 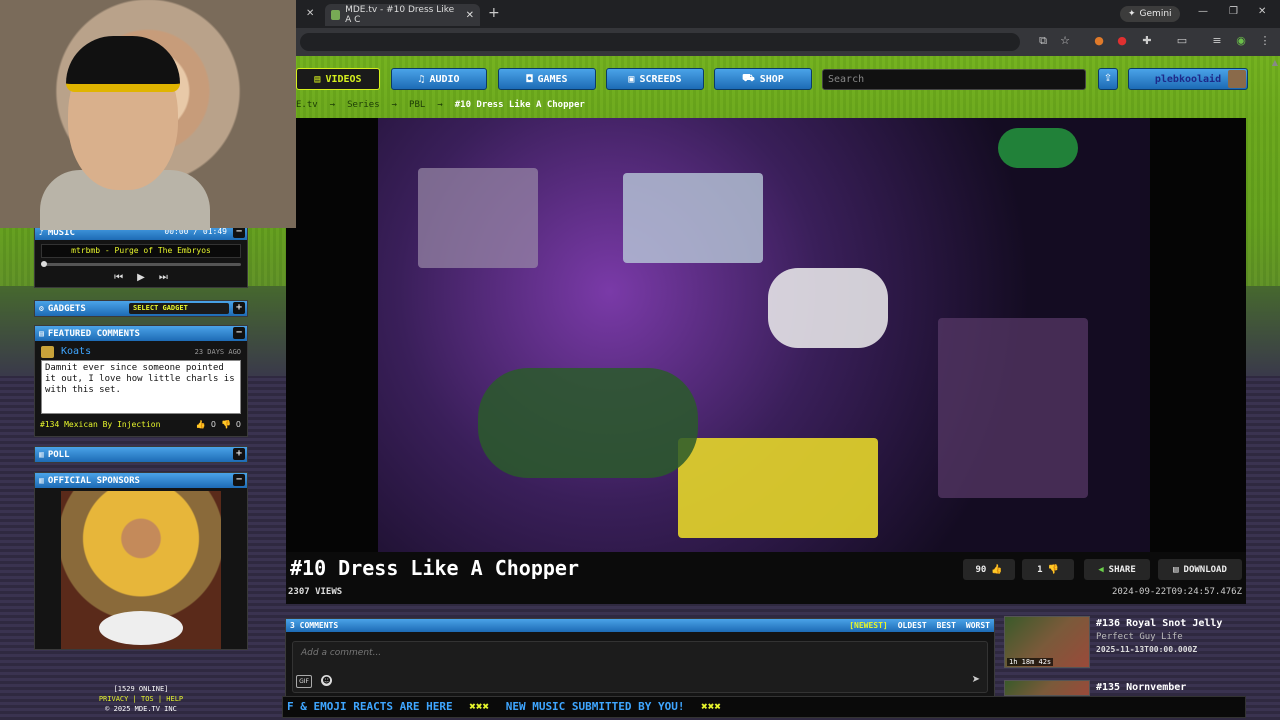 What do you see at coordinates (1047, 688) in the screenshot?
I see `related-thumbnail` at bounding box center [1047, 688].